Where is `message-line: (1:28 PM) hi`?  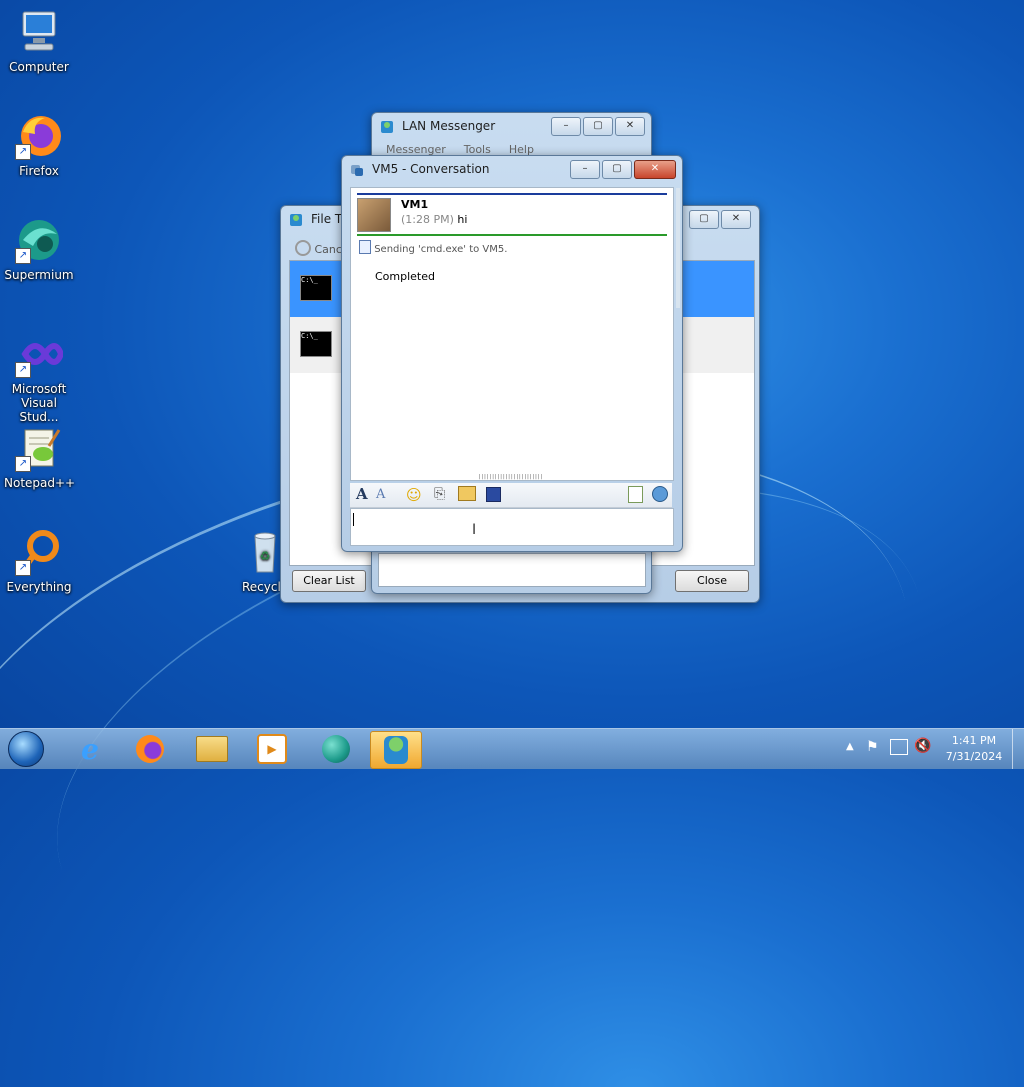 message-line: (1:28 PM) hi is located at coordinates (434, 219).